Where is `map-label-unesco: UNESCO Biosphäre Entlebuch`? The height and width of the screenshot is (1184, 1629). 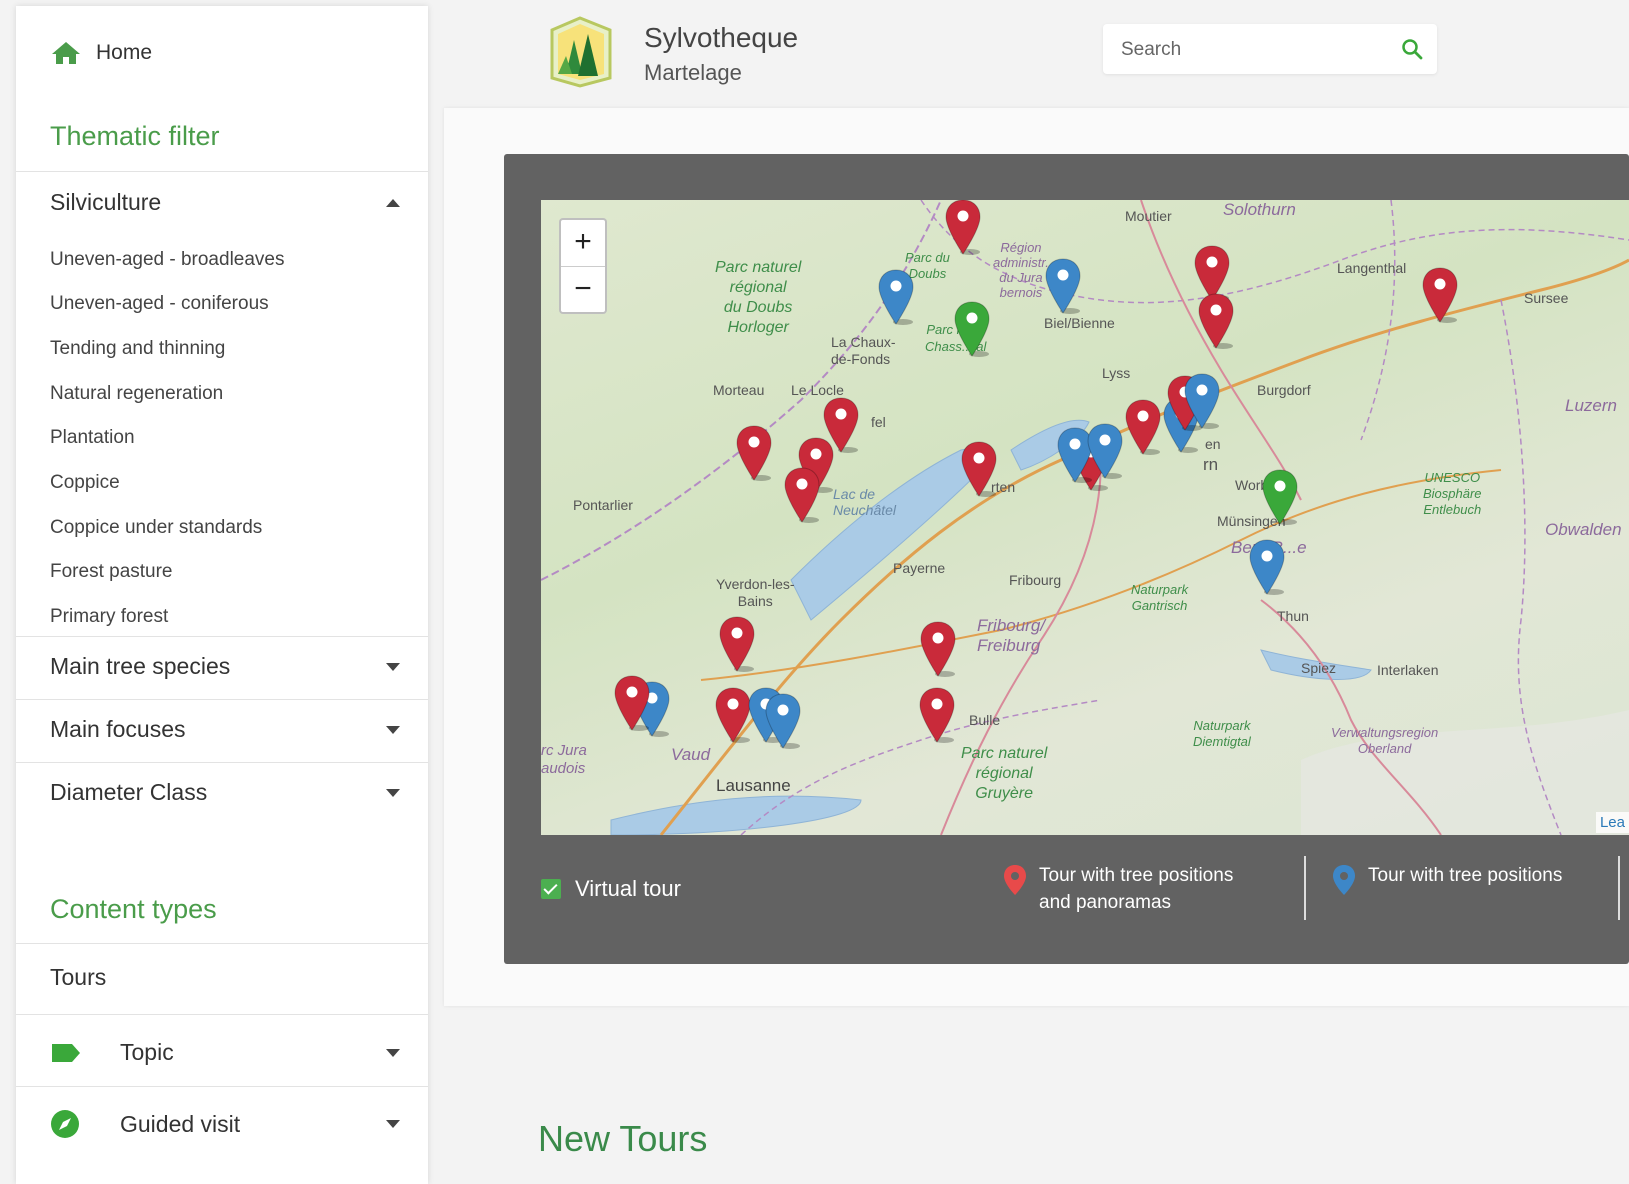 map-label-unesco: UNESCO Biosphäre Entlebuch is located at coordinates (1452, 493).